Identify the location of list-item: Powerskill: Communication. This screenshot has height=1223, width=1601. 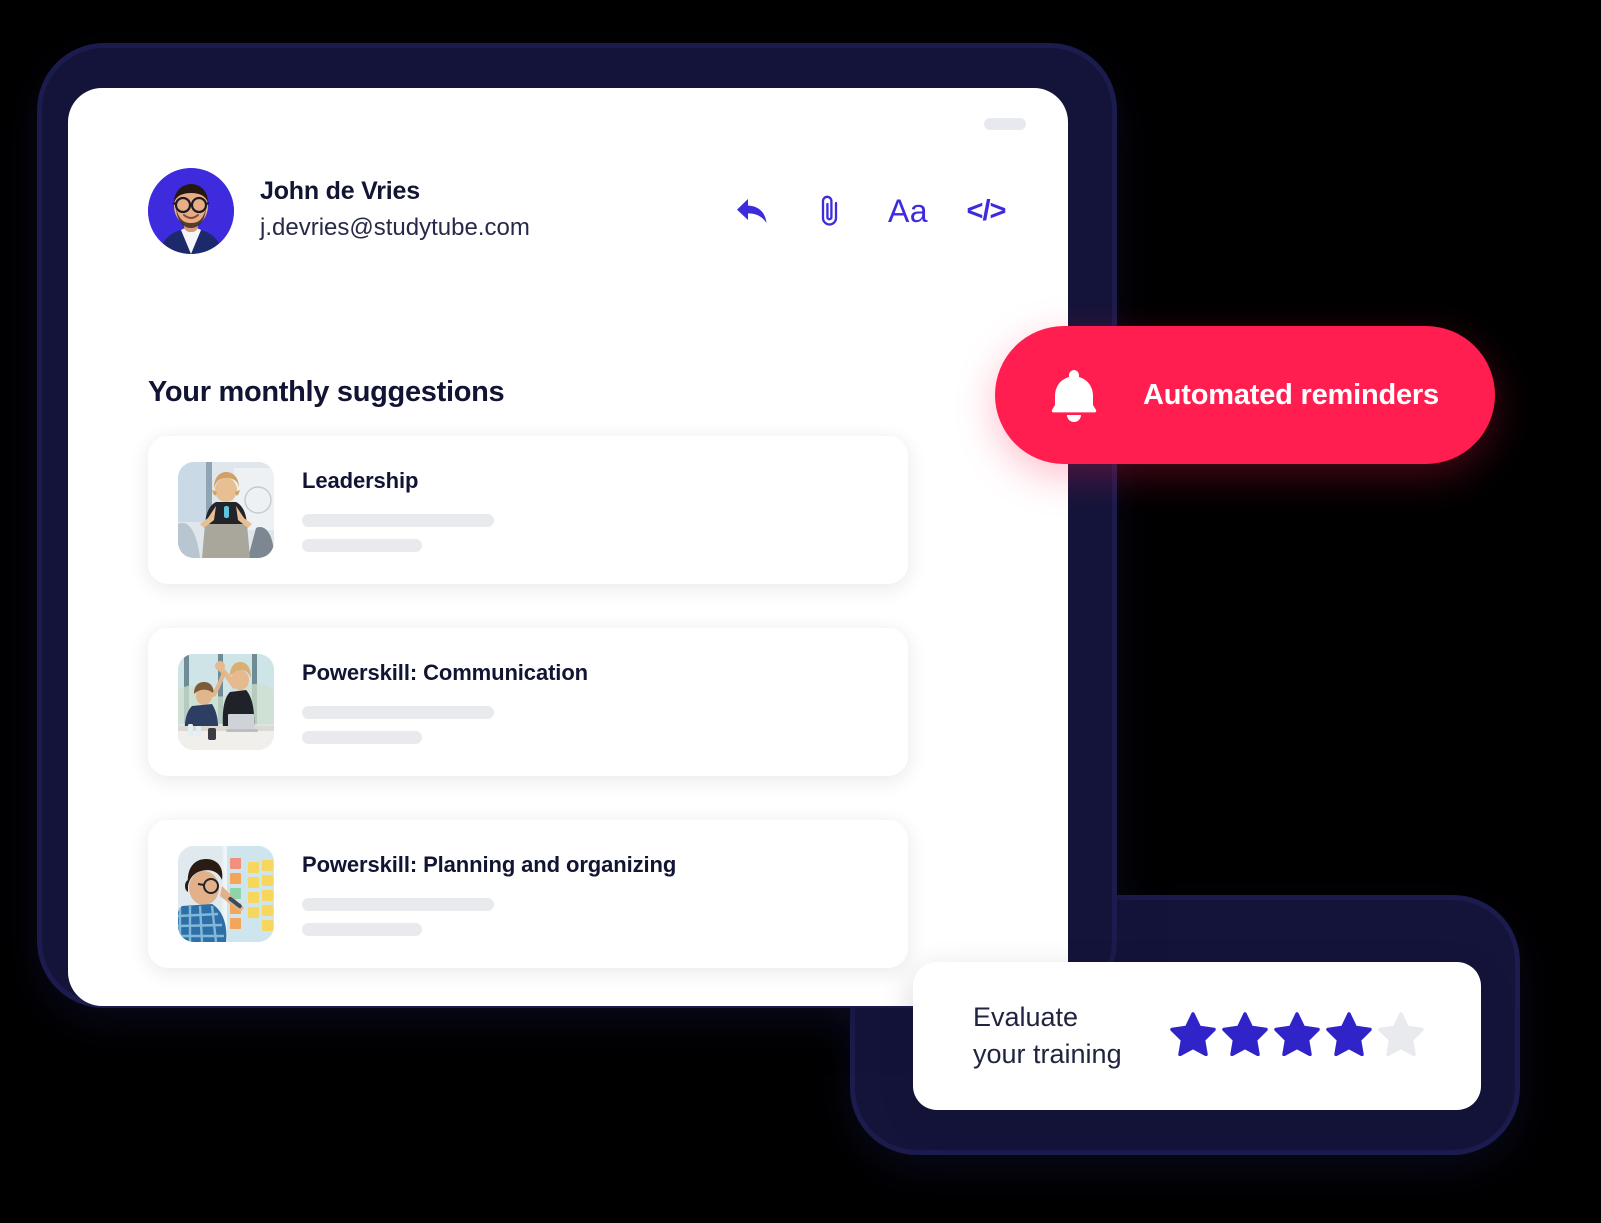
(528, 702).